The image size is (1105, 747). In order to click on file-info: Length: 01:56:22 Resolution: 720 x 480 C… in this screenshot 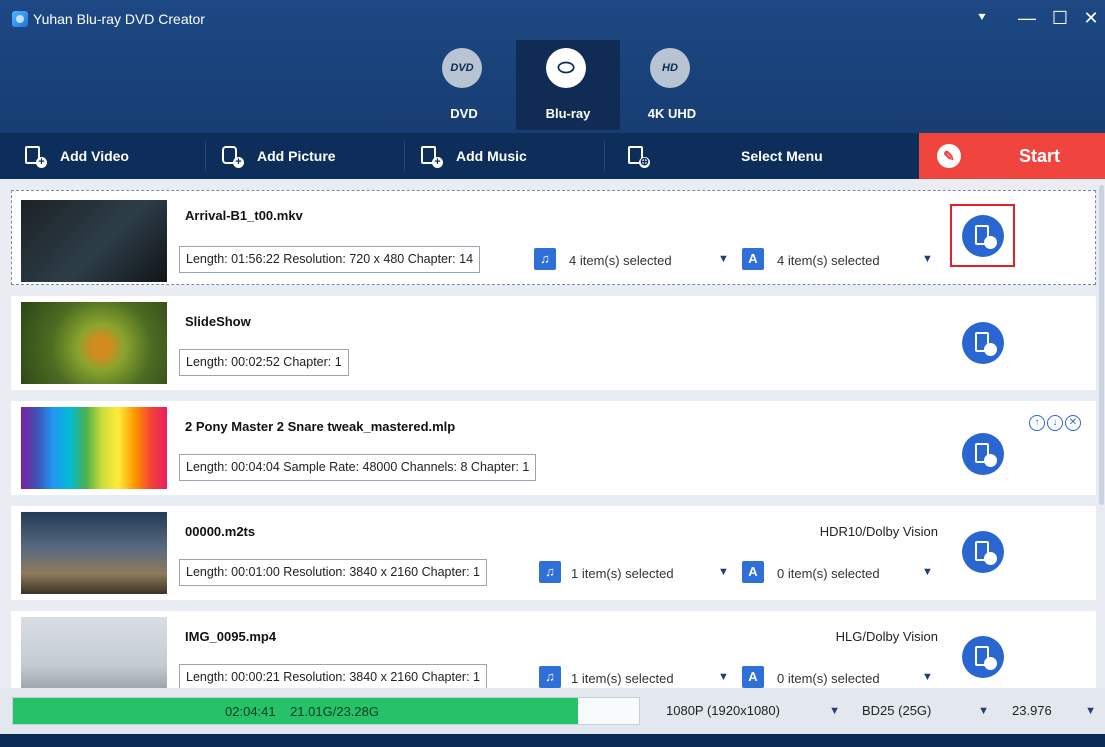, I will do `click(330, 259)`.